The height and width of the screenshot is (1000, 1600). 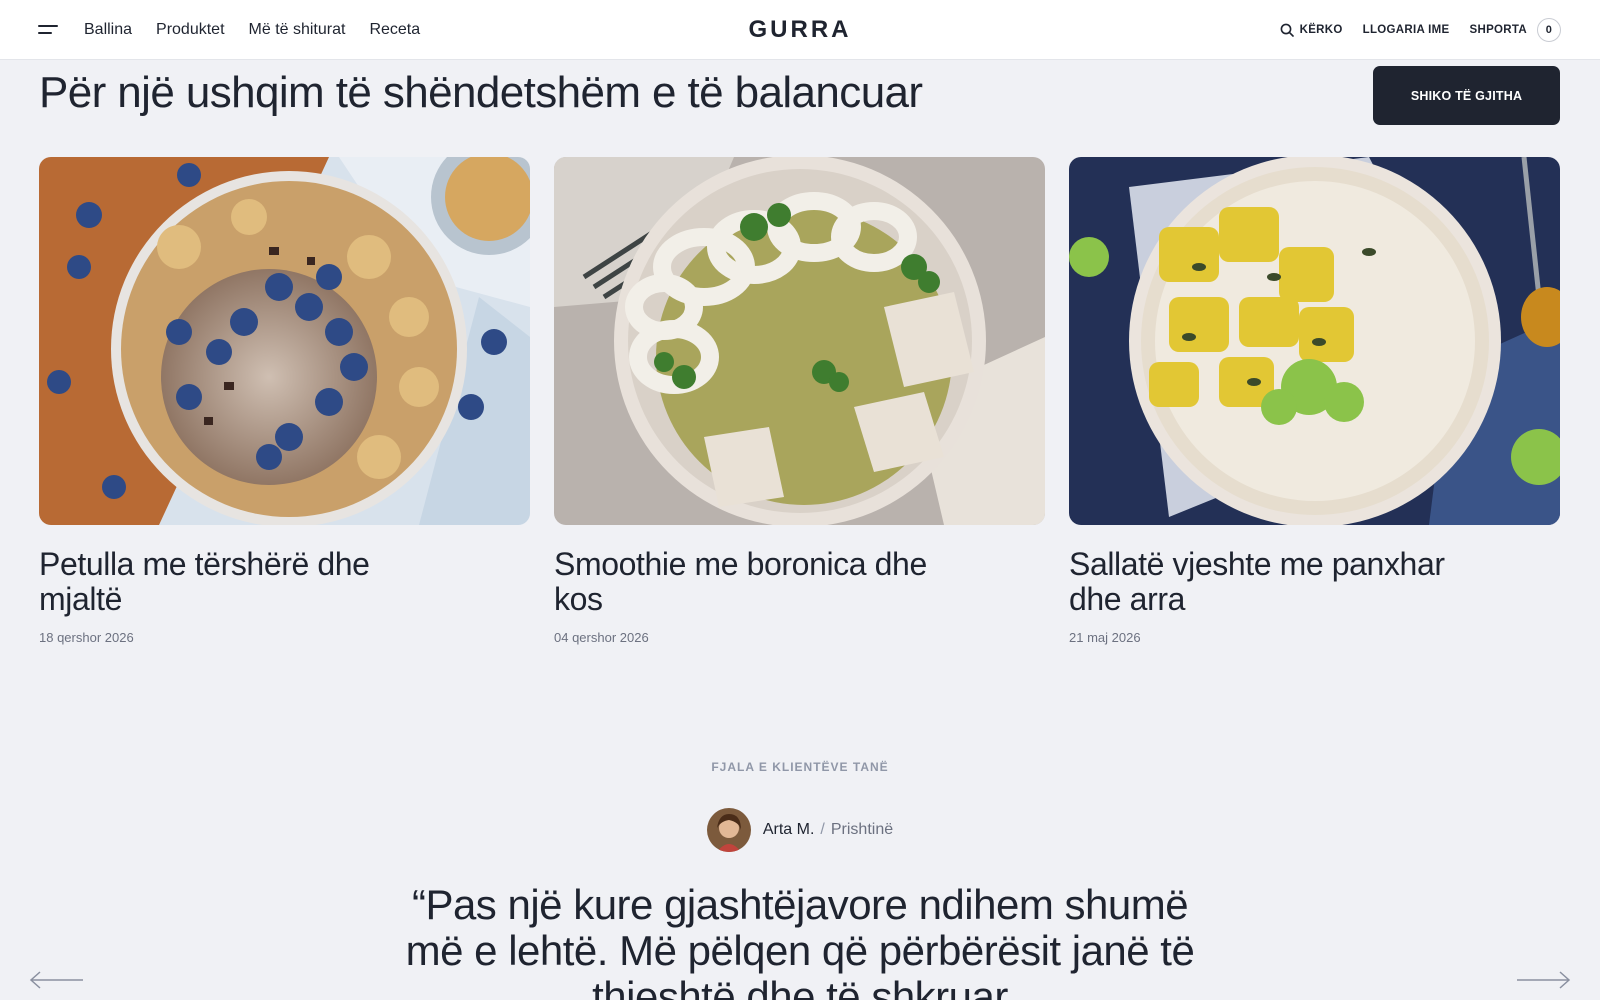 What do you see at coordinates (728, 830) in the screenshot?
I see `avatar` at bounding box center [728, 830].